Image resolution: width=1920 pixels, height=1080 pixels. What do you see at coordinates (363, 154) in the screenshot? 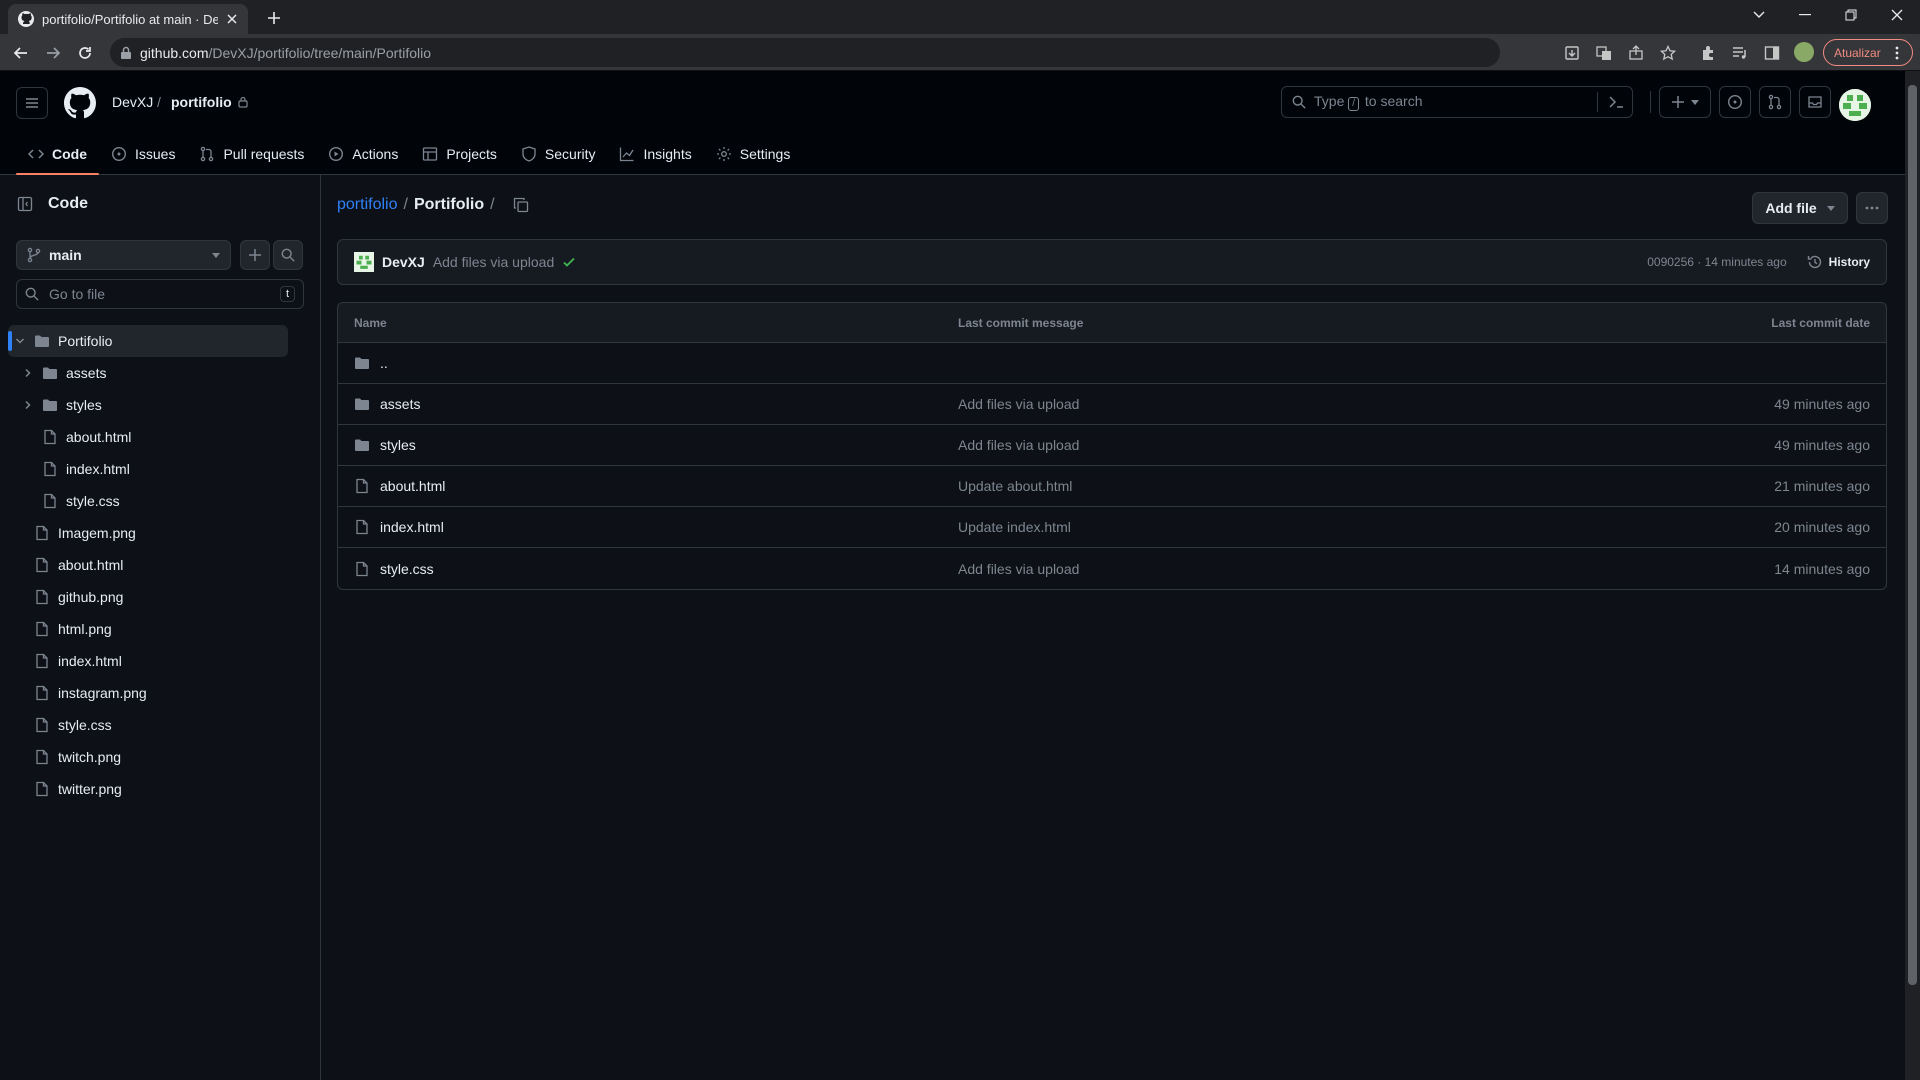
I see `tab-actions: Actions` at bounding box center [363, 154].